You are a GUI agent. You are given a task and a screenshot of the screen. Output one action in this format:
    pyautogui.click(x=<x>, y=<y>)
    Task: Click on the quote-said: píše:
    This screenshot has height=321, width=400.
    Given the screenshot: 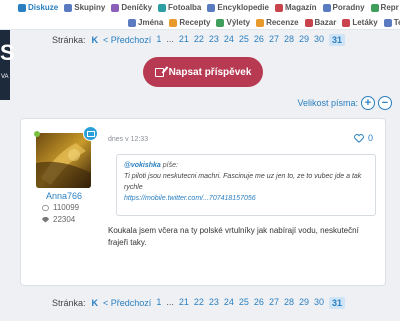 What is the action you would take?
    pyautogui.click(x=170, y=165)
    